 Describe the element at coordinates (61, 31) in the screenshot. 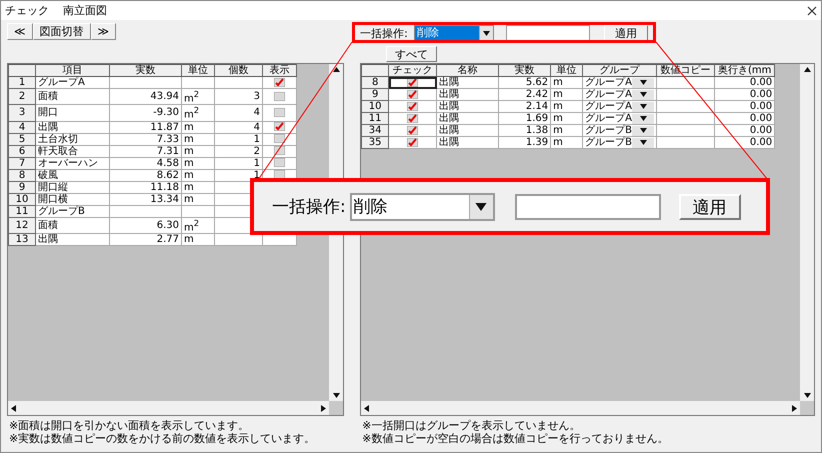

I see `switch-drawing-button: 図面切替` at that location.